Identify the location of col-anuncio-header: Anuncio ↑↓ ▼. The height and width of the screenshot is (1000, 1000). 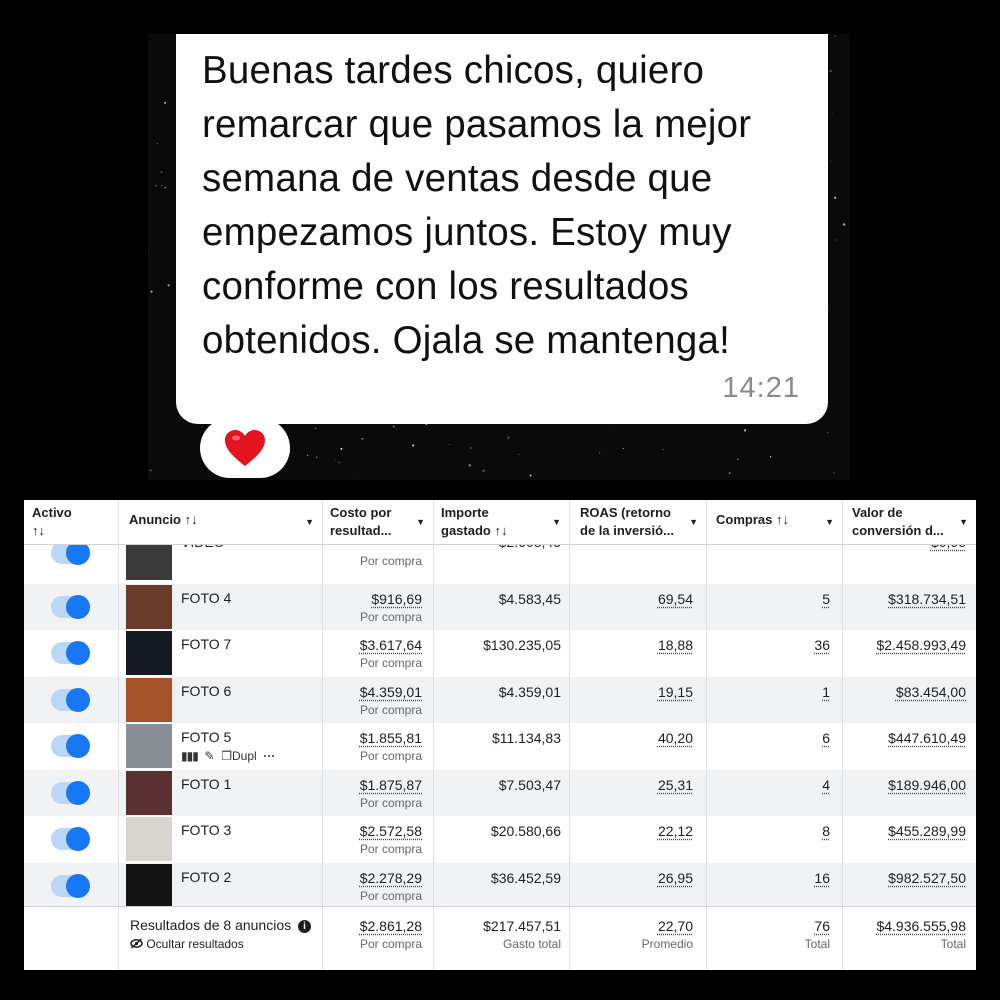
(220, 522).